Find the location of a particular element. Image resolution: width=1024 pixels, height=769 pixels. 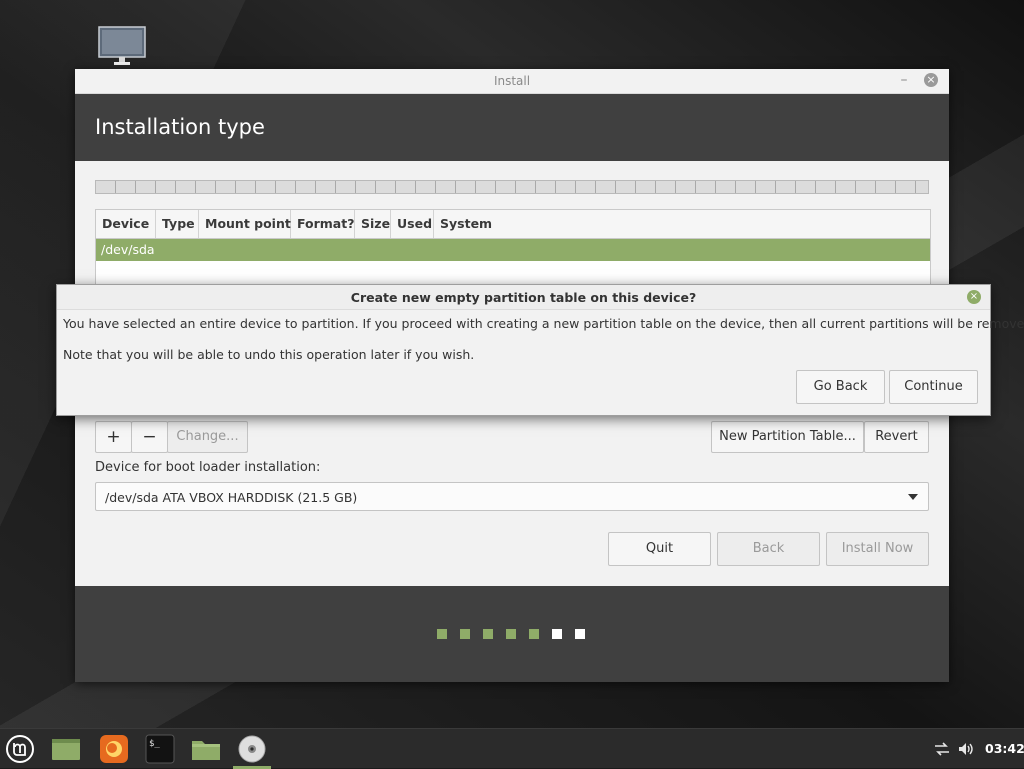

install-now-button: Install Now is located at coordinates (877, 549).